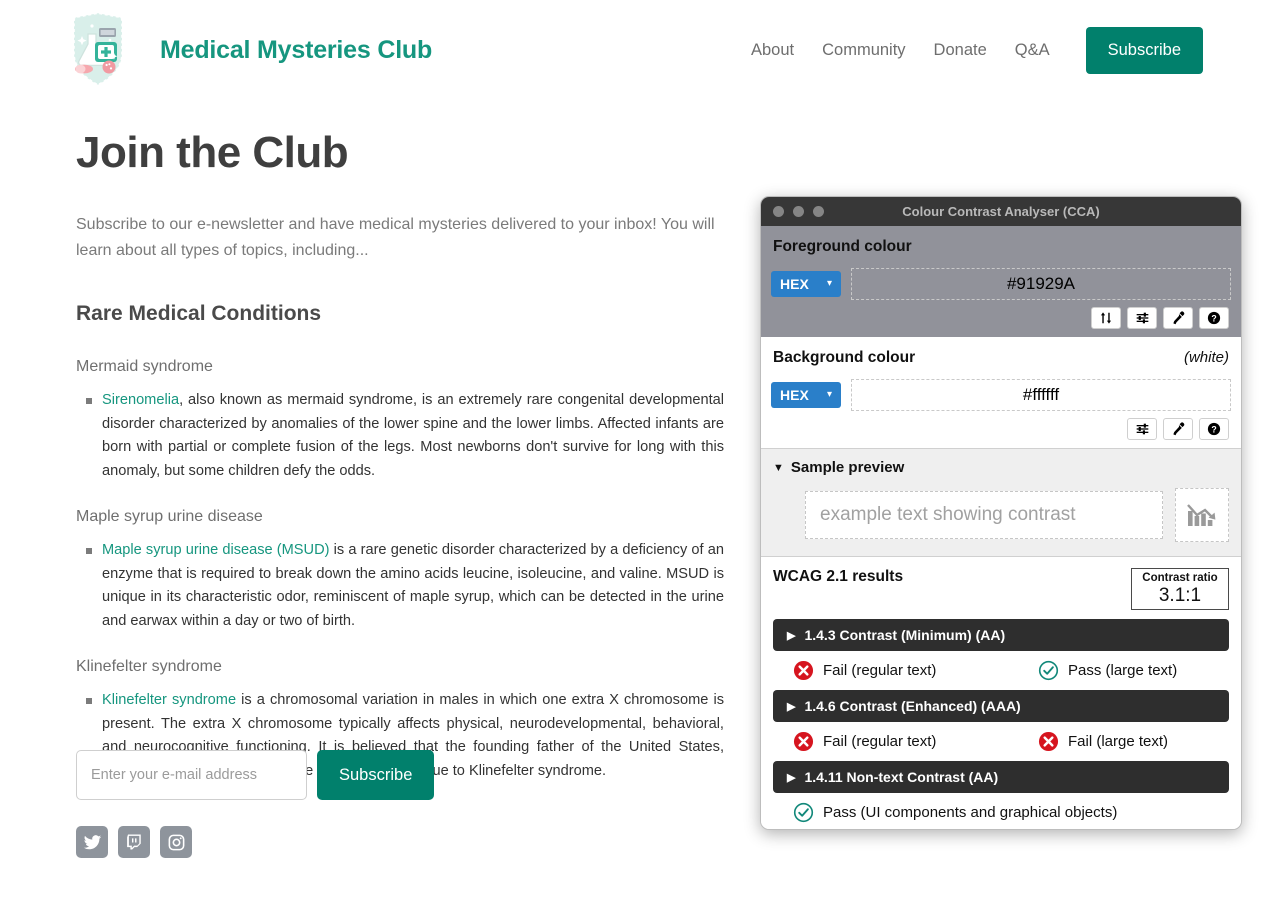 The width and height of the screenshot is (1275, 909). Describe the element at coordinates (1001, 467) in the screenshot. I see `sample-preview-toggle: ▼ Sample preview` at that location.